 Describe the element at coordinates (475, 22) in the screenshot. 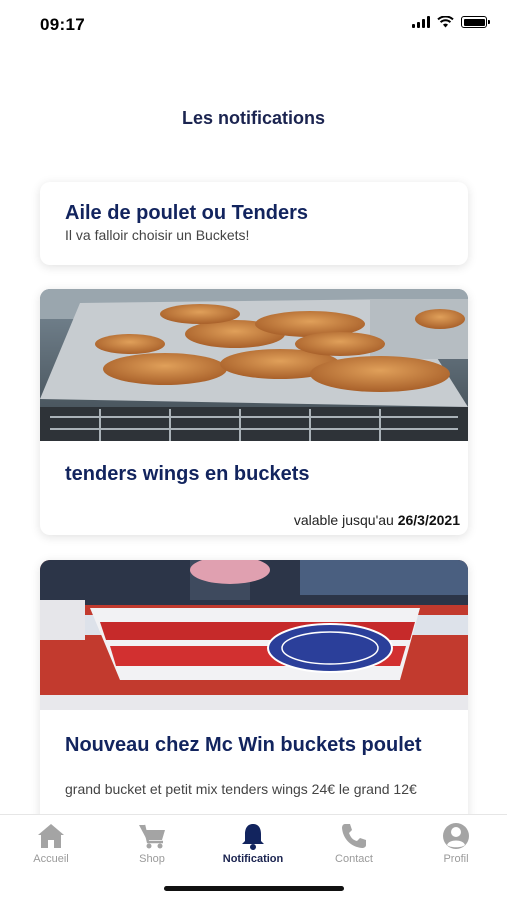

I see `battery-icon` at that location.